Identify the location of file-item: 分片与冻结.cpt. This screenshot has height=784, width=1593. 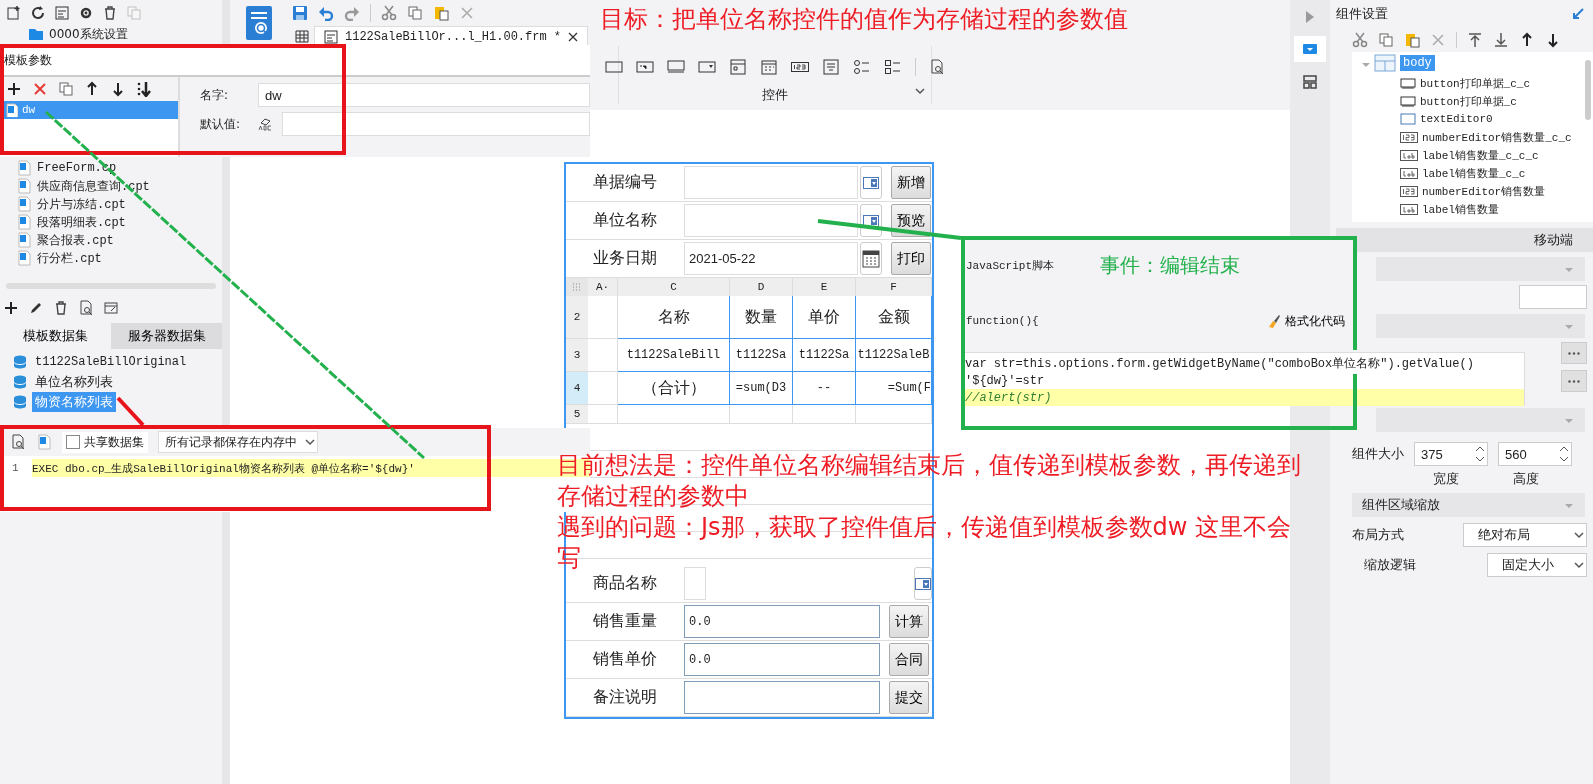
(81, 204).